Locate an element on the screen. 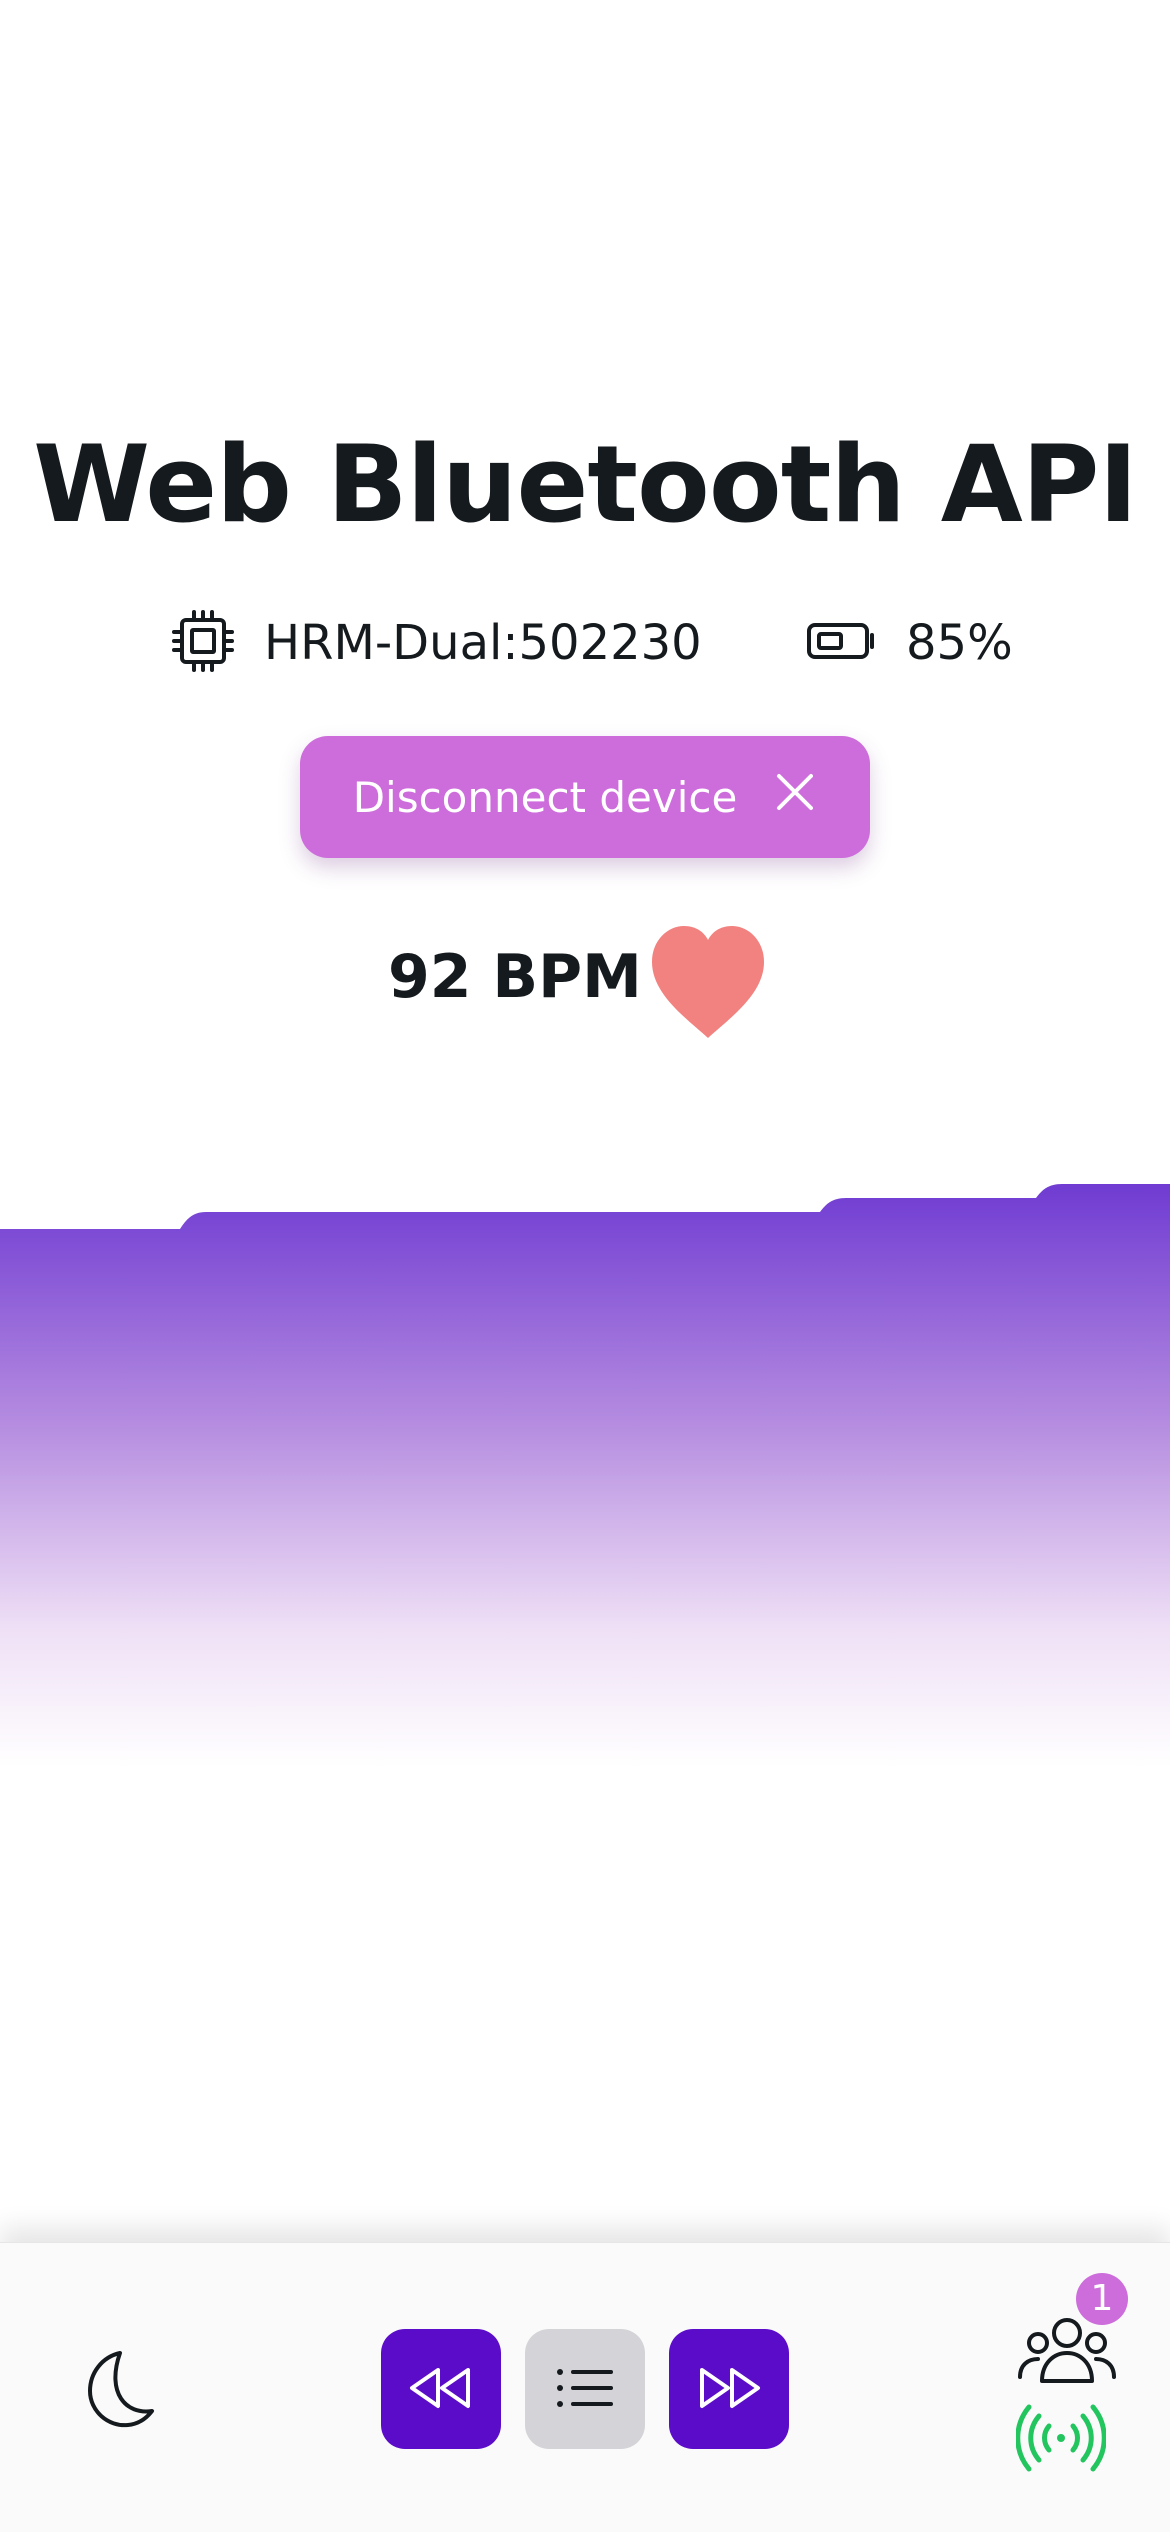  heart-icon is located at coordinates (708, 982).